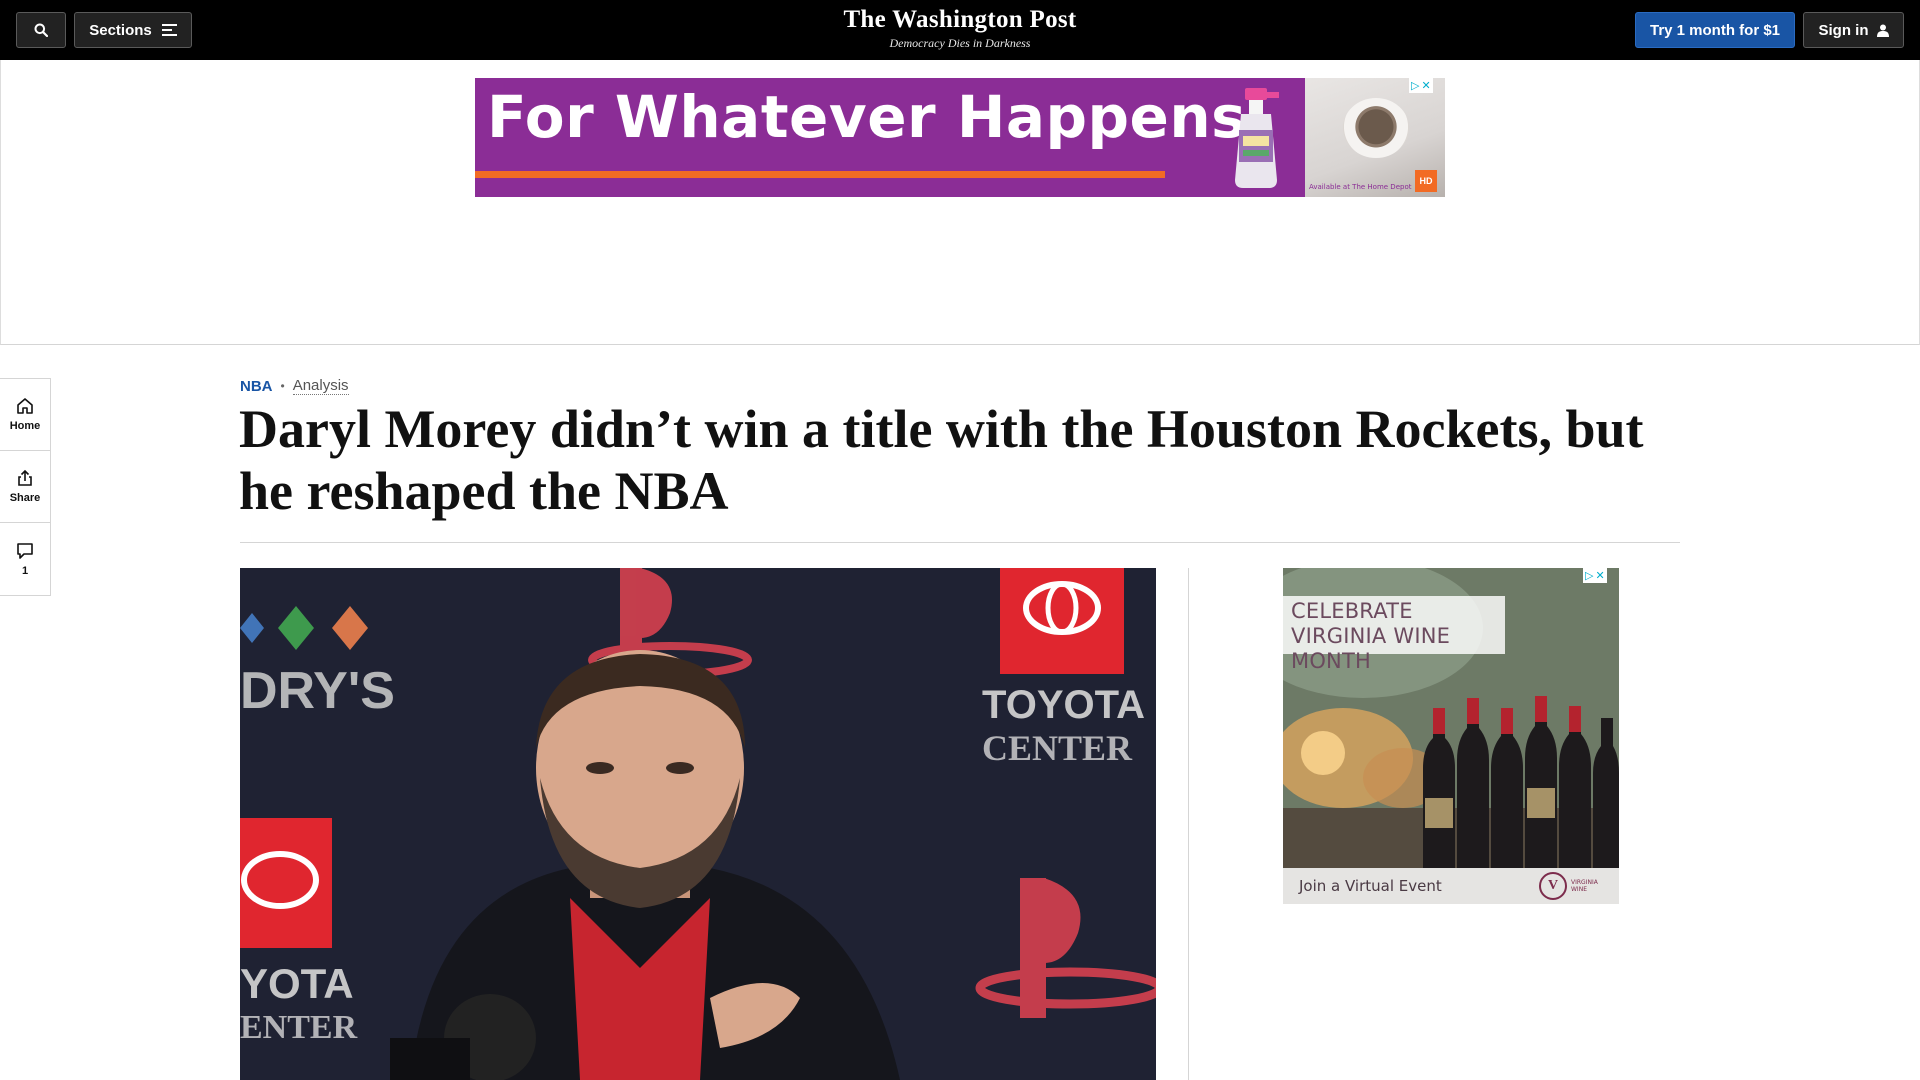 The height and width of the screenshot is (1080, 1920). What do you see at coordinates (25, 477) in the screenshot?
I see `share-icon` at bounding box center [25, 477].